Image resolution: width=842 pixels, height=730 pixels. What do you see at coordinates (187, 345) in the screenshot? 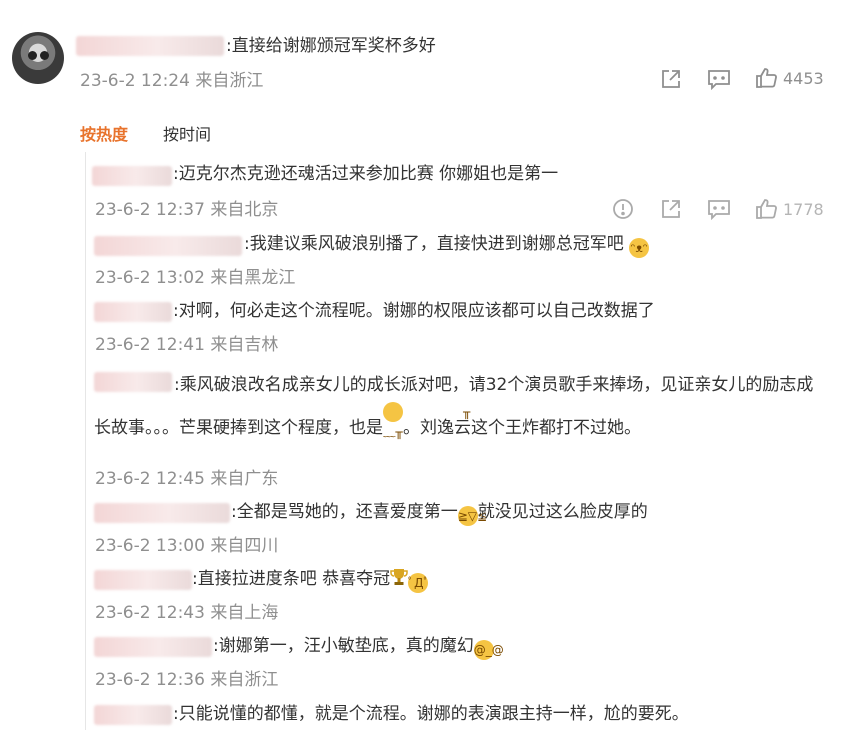
I see `comment-meta: 23-6-2 12:41 来自吉林` at bounding box center [187, 345].